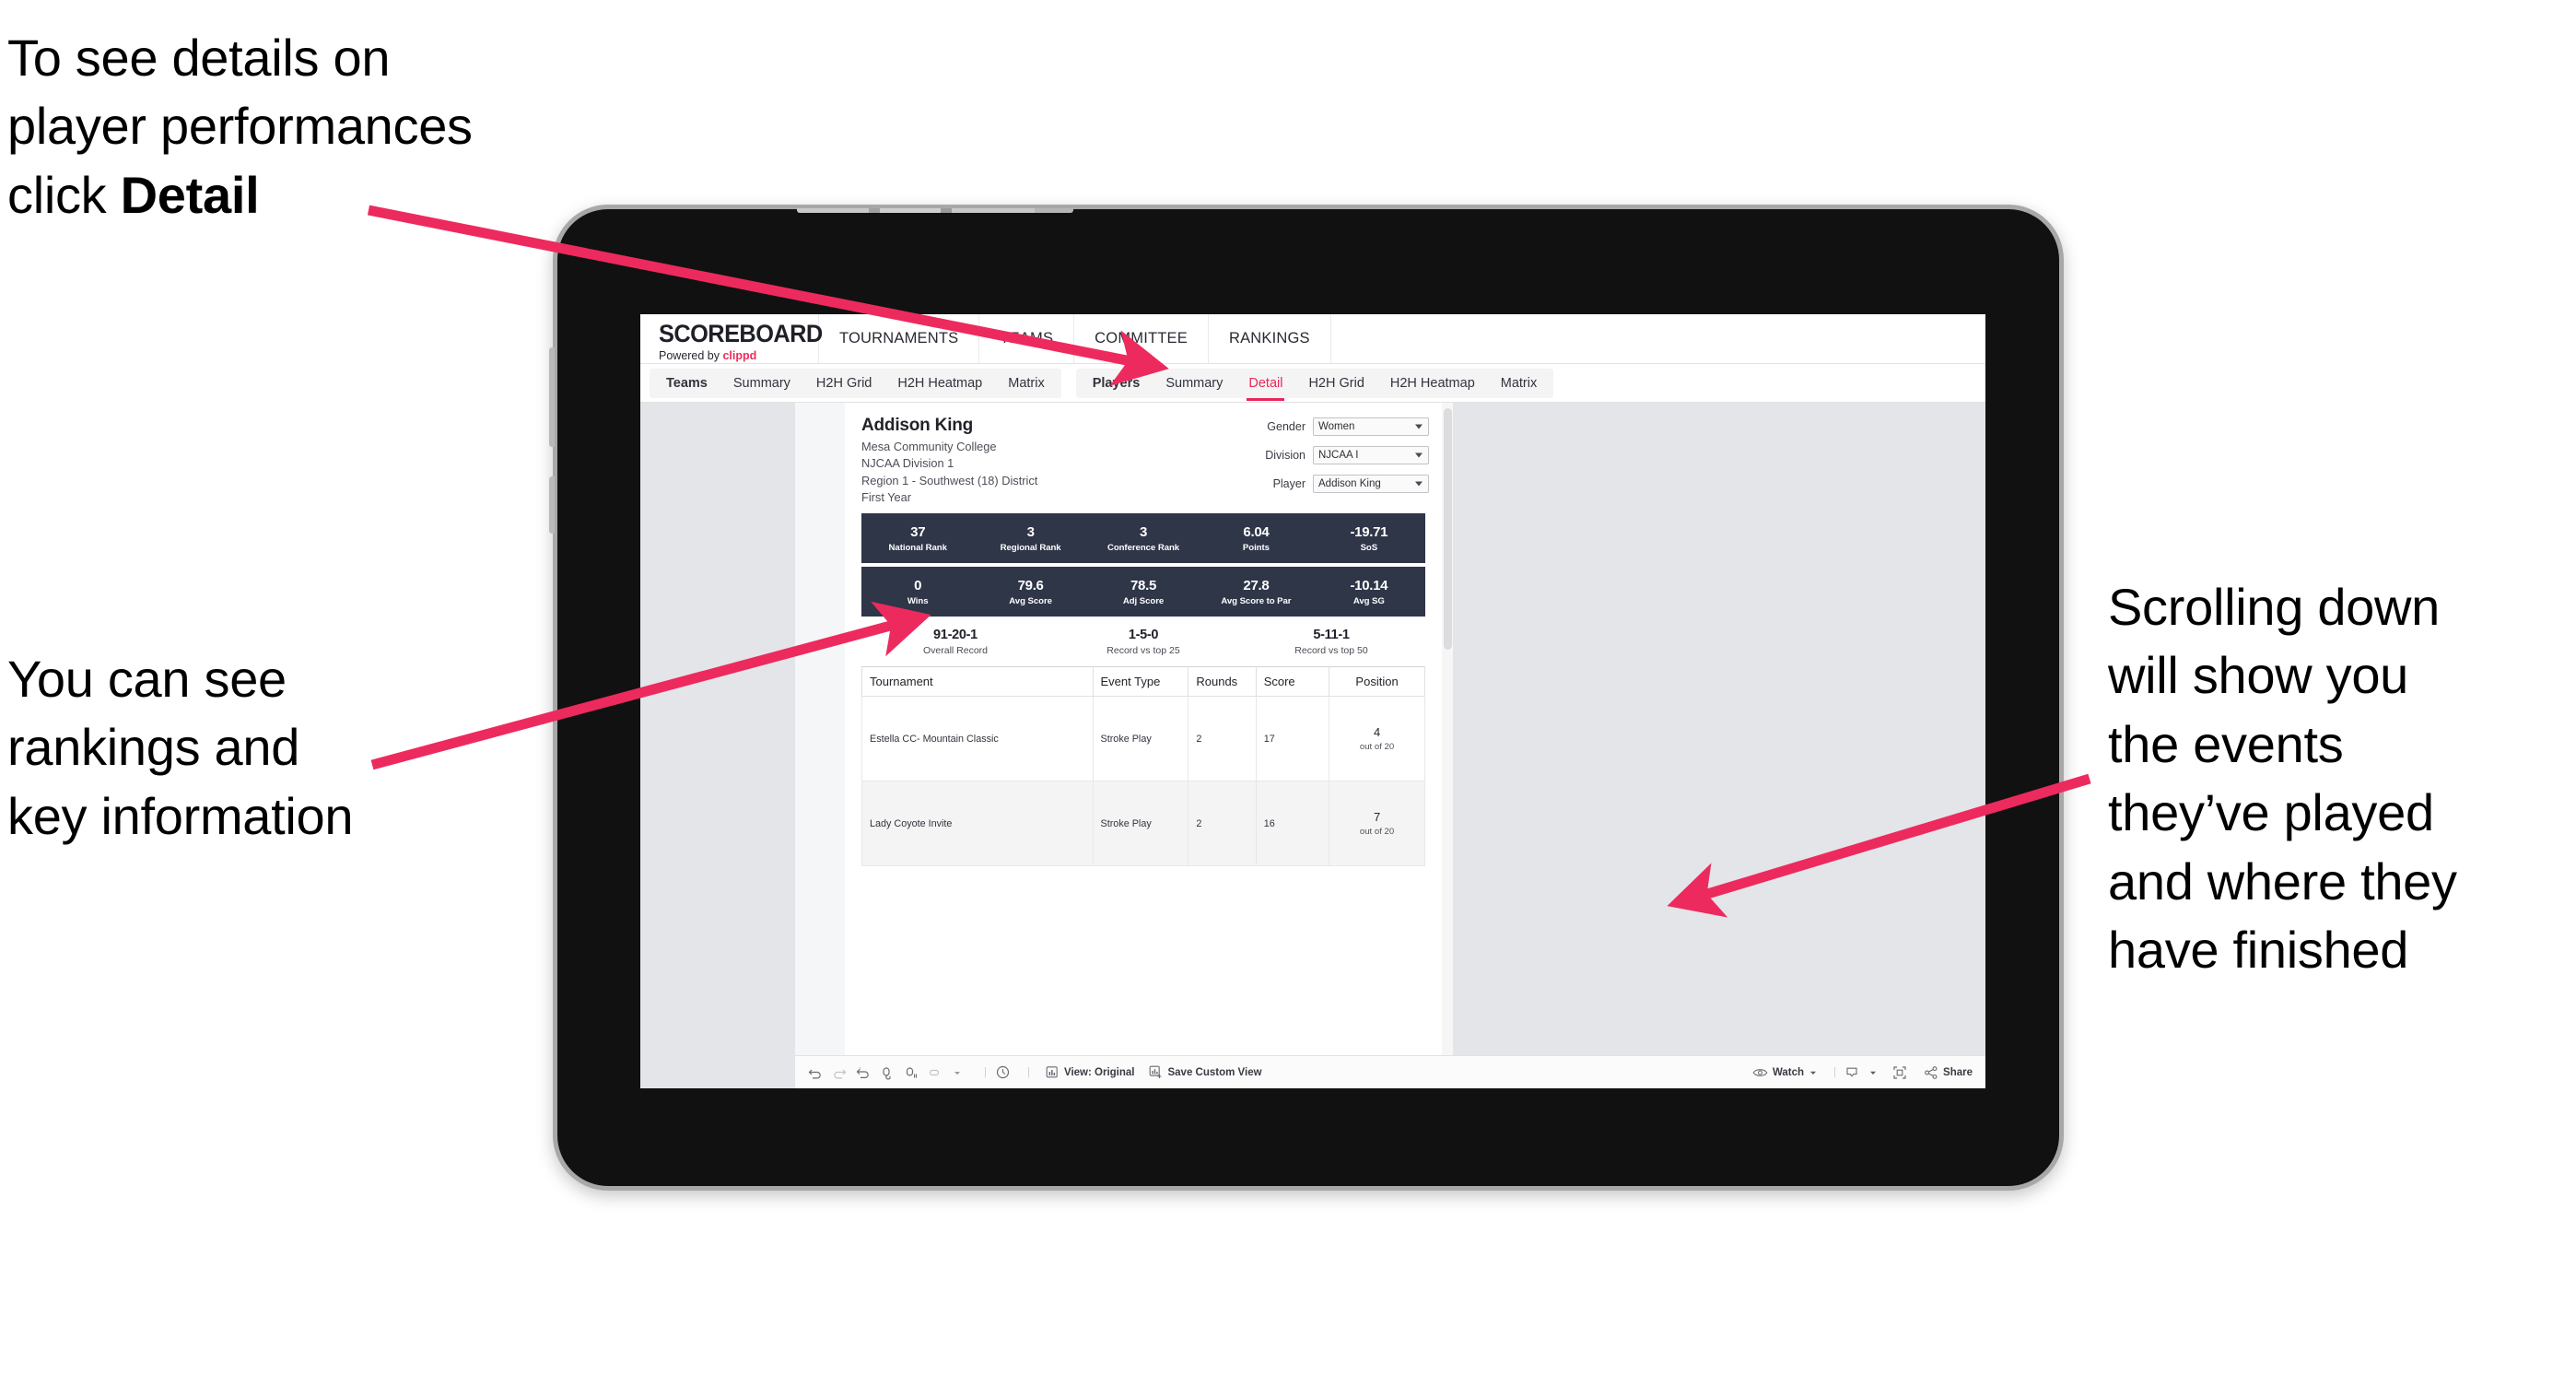 This screenshot has width=2576, height=1386. Describe the element at coordinates (956, 634) in the screenshot. I see `record-value: 91-20-1` at that location.